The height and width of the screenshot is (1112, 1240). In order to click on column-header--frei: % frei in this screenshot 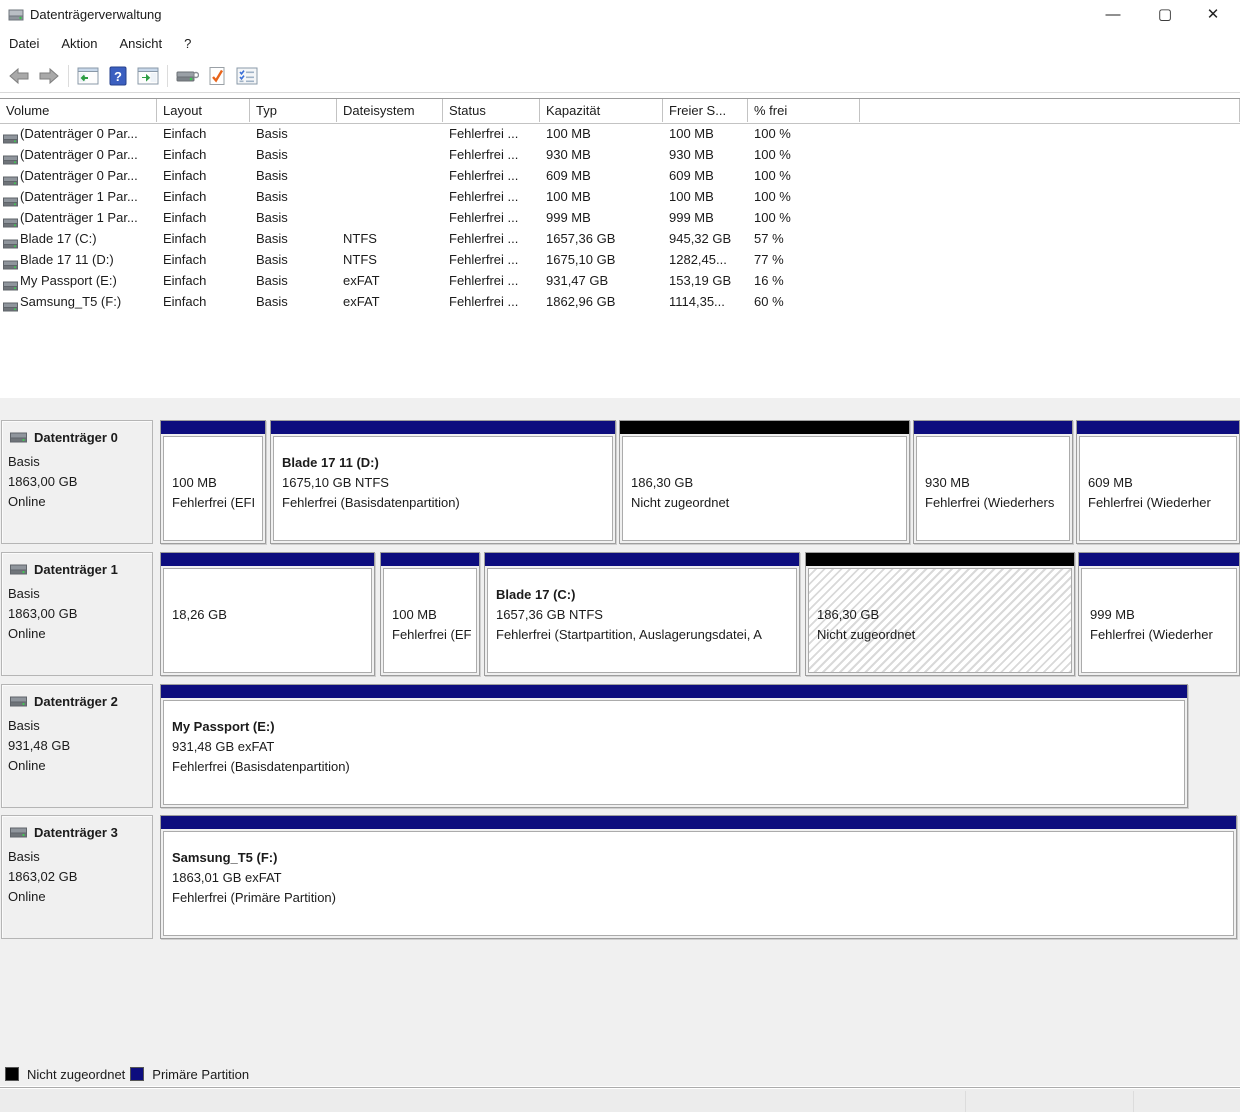, I will do `click(804, 110)`.